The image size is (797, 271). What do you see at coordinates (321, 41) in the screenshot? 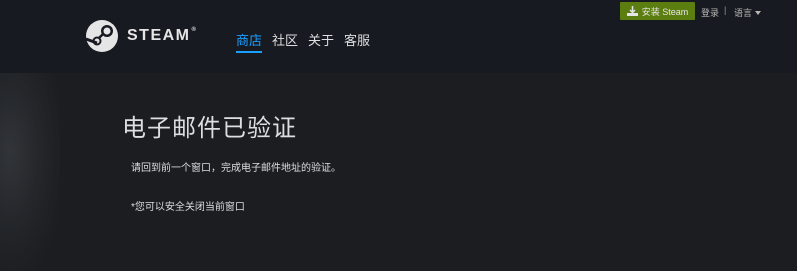
I see `nav-item-about: 关于` at bounding box center [321, 41].